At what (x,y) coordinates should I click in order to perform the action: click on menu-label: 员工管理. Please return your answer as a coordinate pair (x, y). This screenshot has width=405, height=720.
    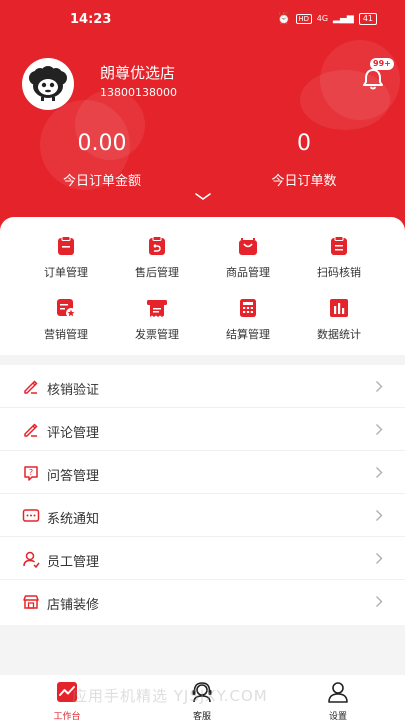
    Looking at the image, I should click on (73, 562).